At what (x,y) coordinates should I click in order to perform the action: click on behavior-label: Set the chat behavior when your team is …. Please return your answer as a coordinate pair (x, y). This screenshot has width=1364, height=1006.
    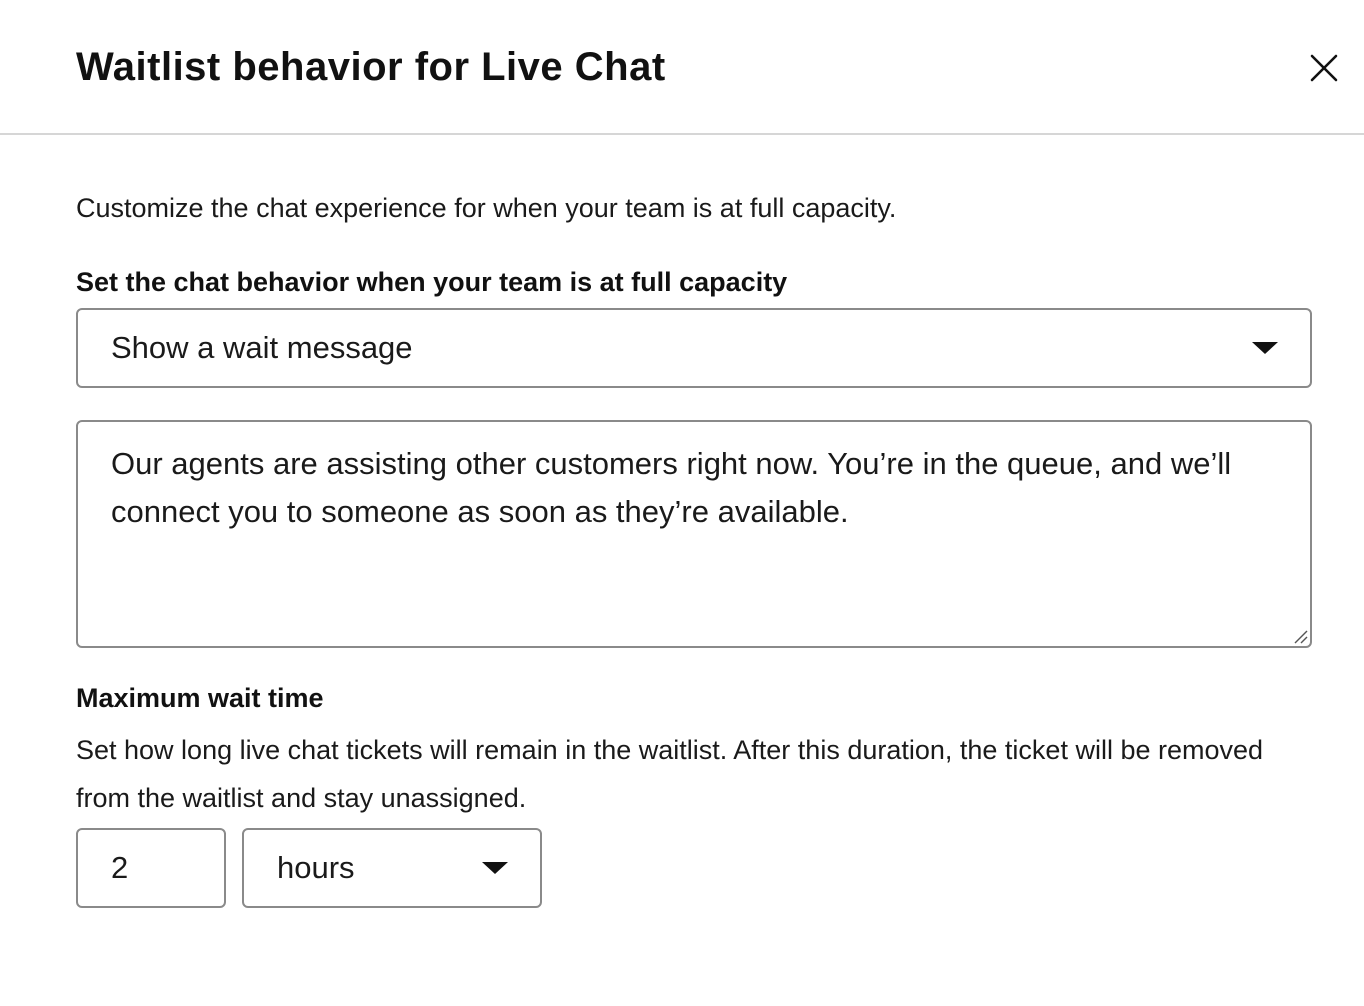
    Looking at the image, I should click on (432, 282).